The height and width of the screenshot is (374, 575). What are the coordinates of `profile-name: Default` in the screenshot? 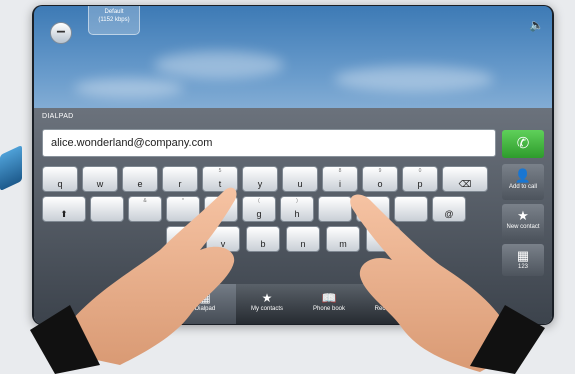 It's located at (114, 12).